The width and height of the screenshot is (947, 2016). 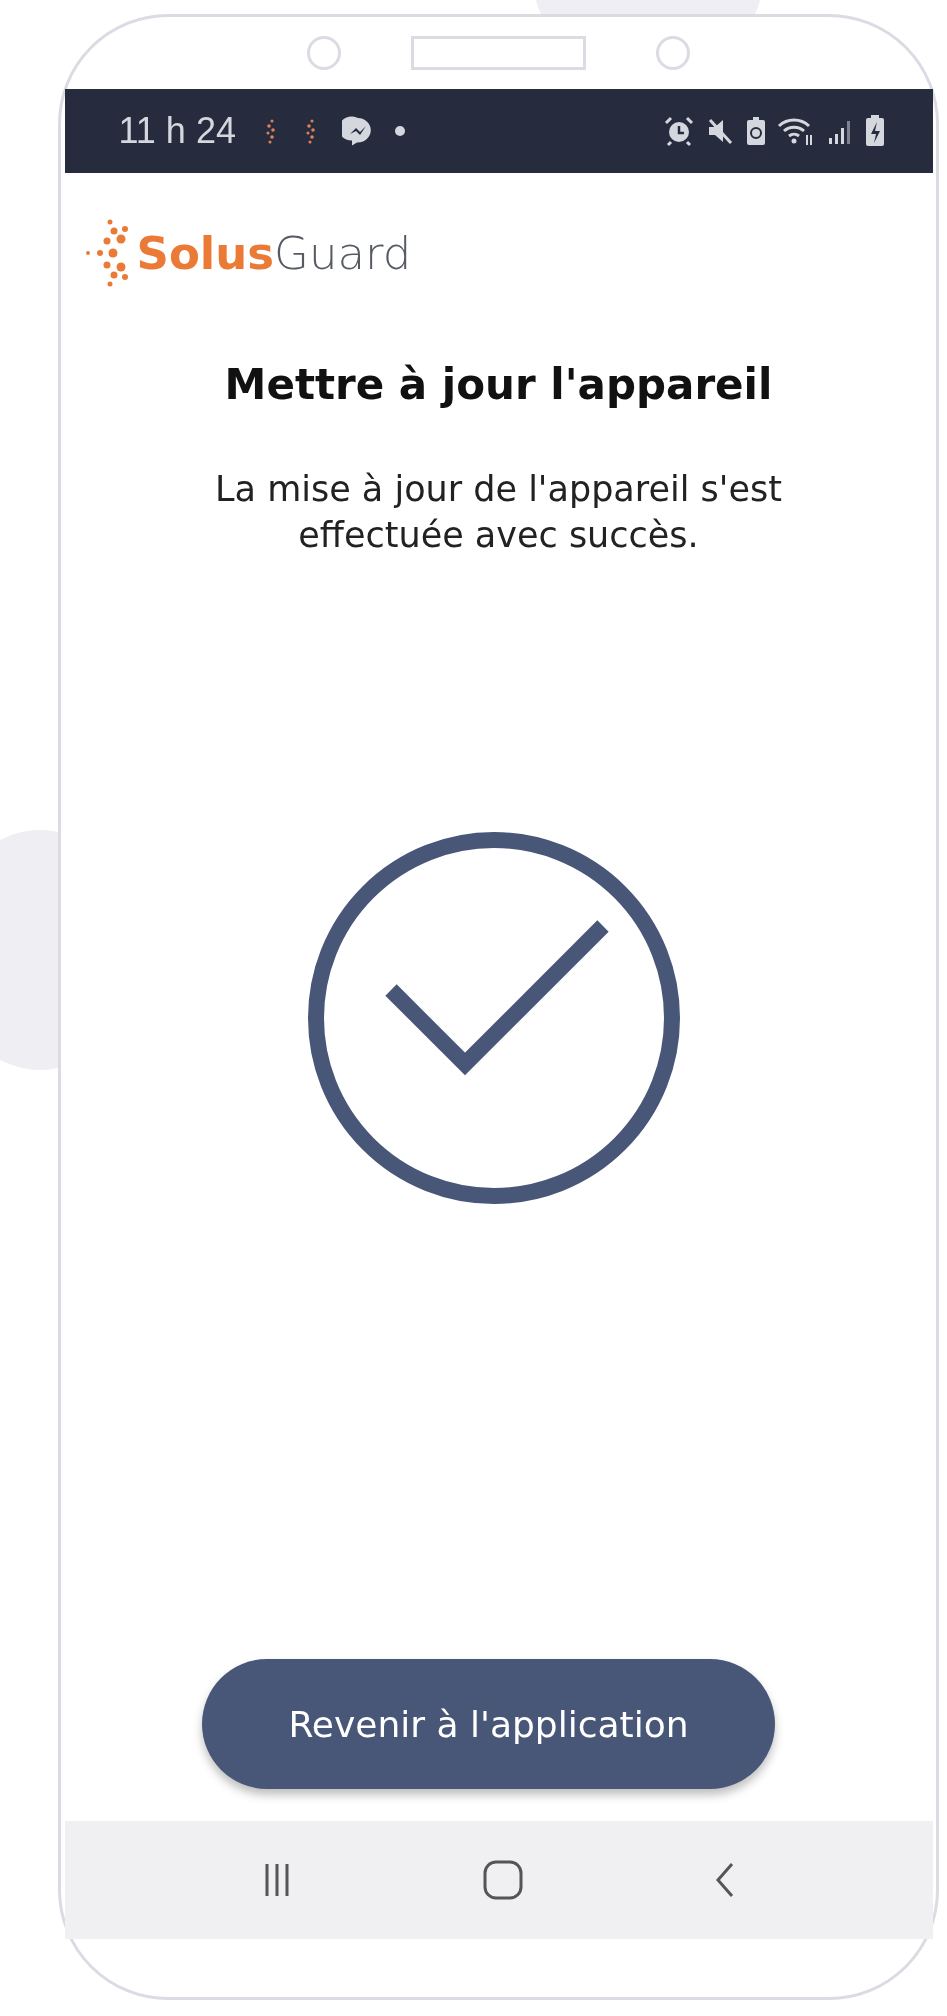 I want to click on success-message: La mise à jour de l'appareil s'est effectuée avec succès., so click(x=498, y=512).